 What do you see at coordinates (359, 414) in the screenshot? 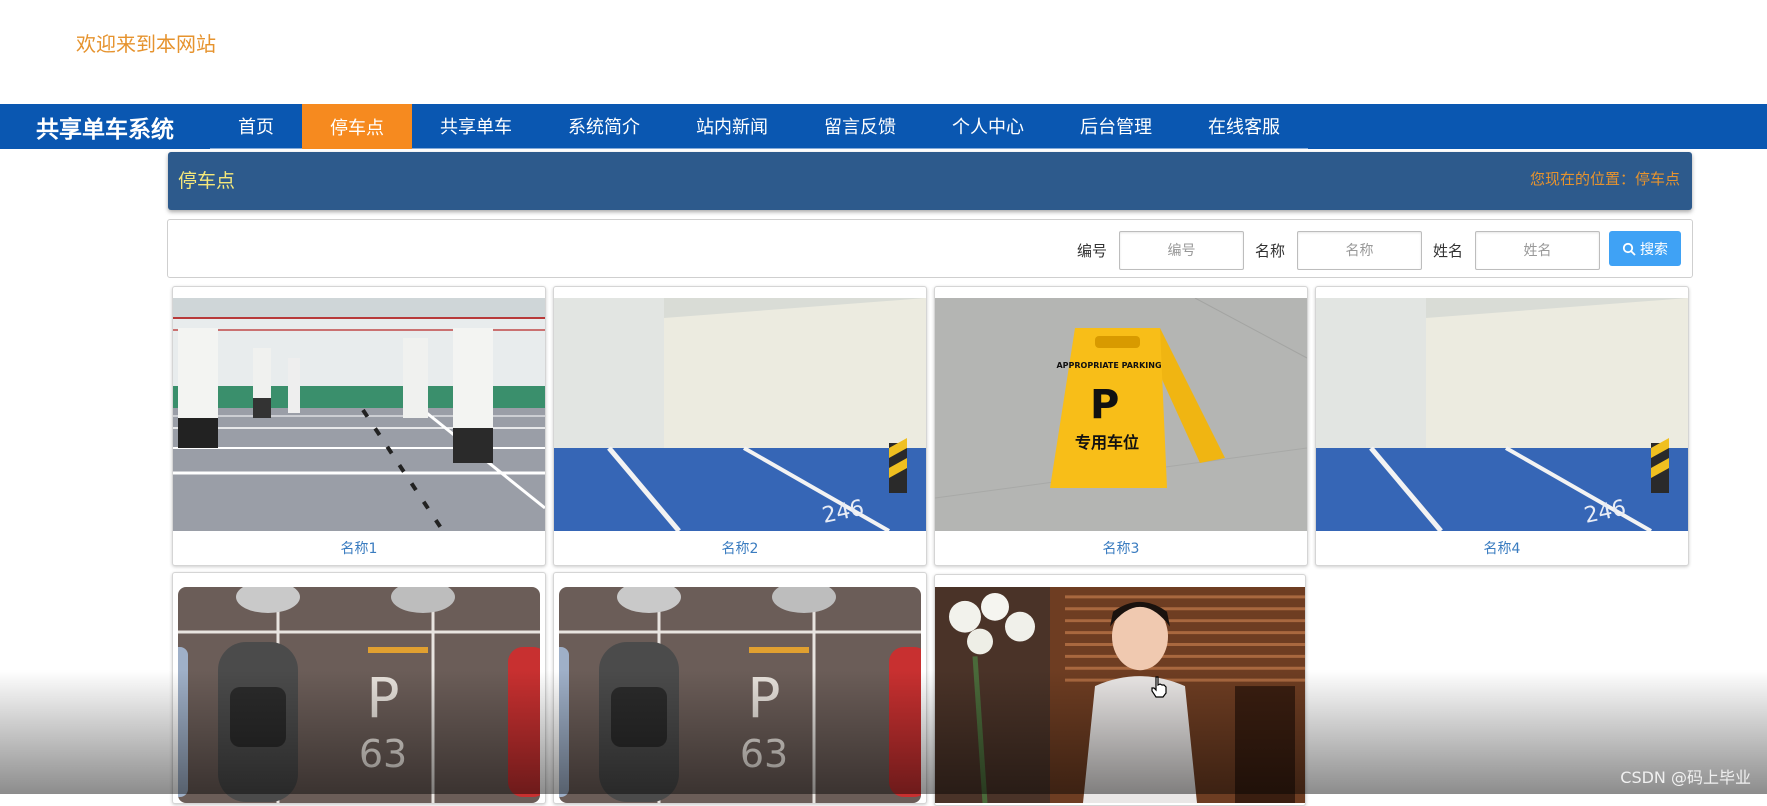
I see `underground-garage-photo` at bounding box center [359, 414].